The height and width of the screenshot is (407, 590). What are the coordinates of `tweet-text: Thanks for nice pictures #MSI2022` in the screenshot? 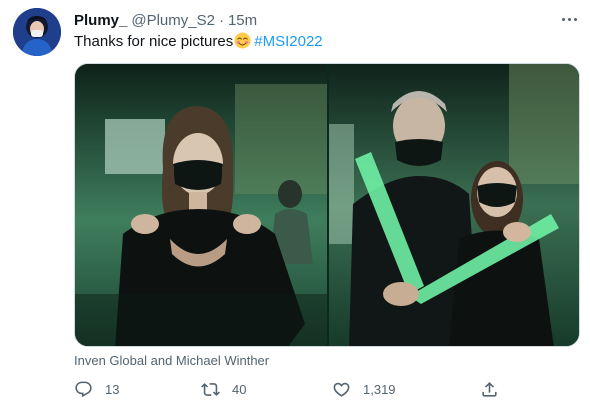 It's located at (198, 42).